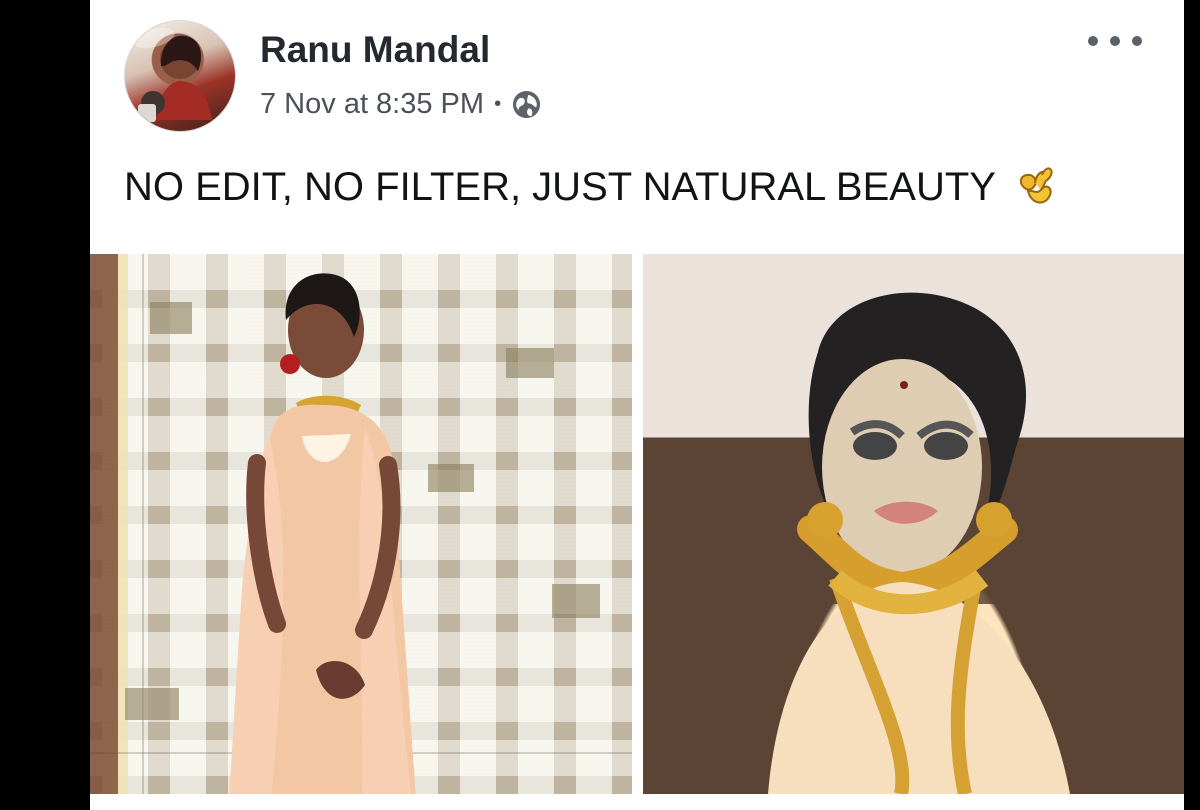 The image size is (1200, 810). Describe the element at coordinates (322, 533) in the screenshot. I see `woman-standing-image` at that location.